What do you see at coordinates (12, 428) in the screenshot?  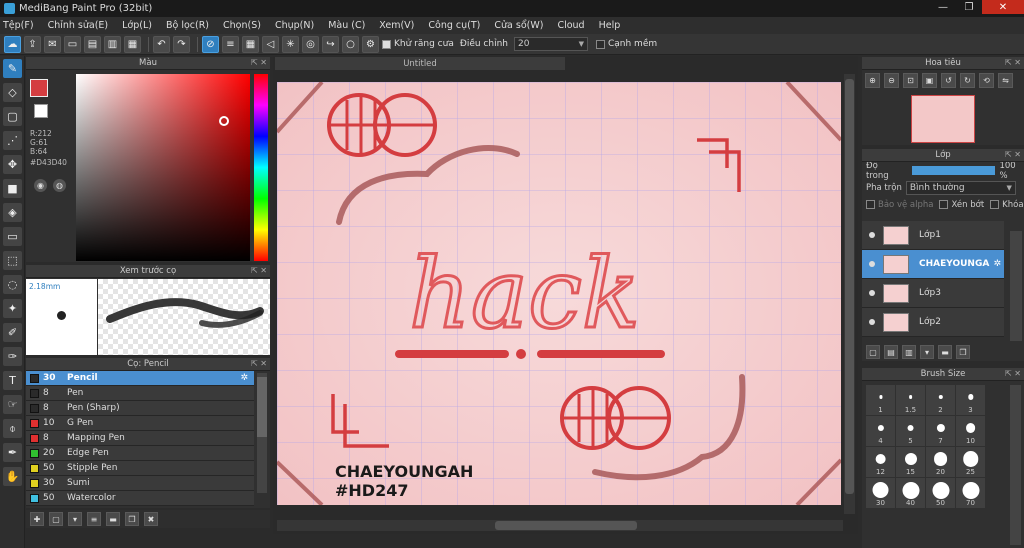 I see `eyedropper-icon: ⌽` at bounding box center [12, 428].